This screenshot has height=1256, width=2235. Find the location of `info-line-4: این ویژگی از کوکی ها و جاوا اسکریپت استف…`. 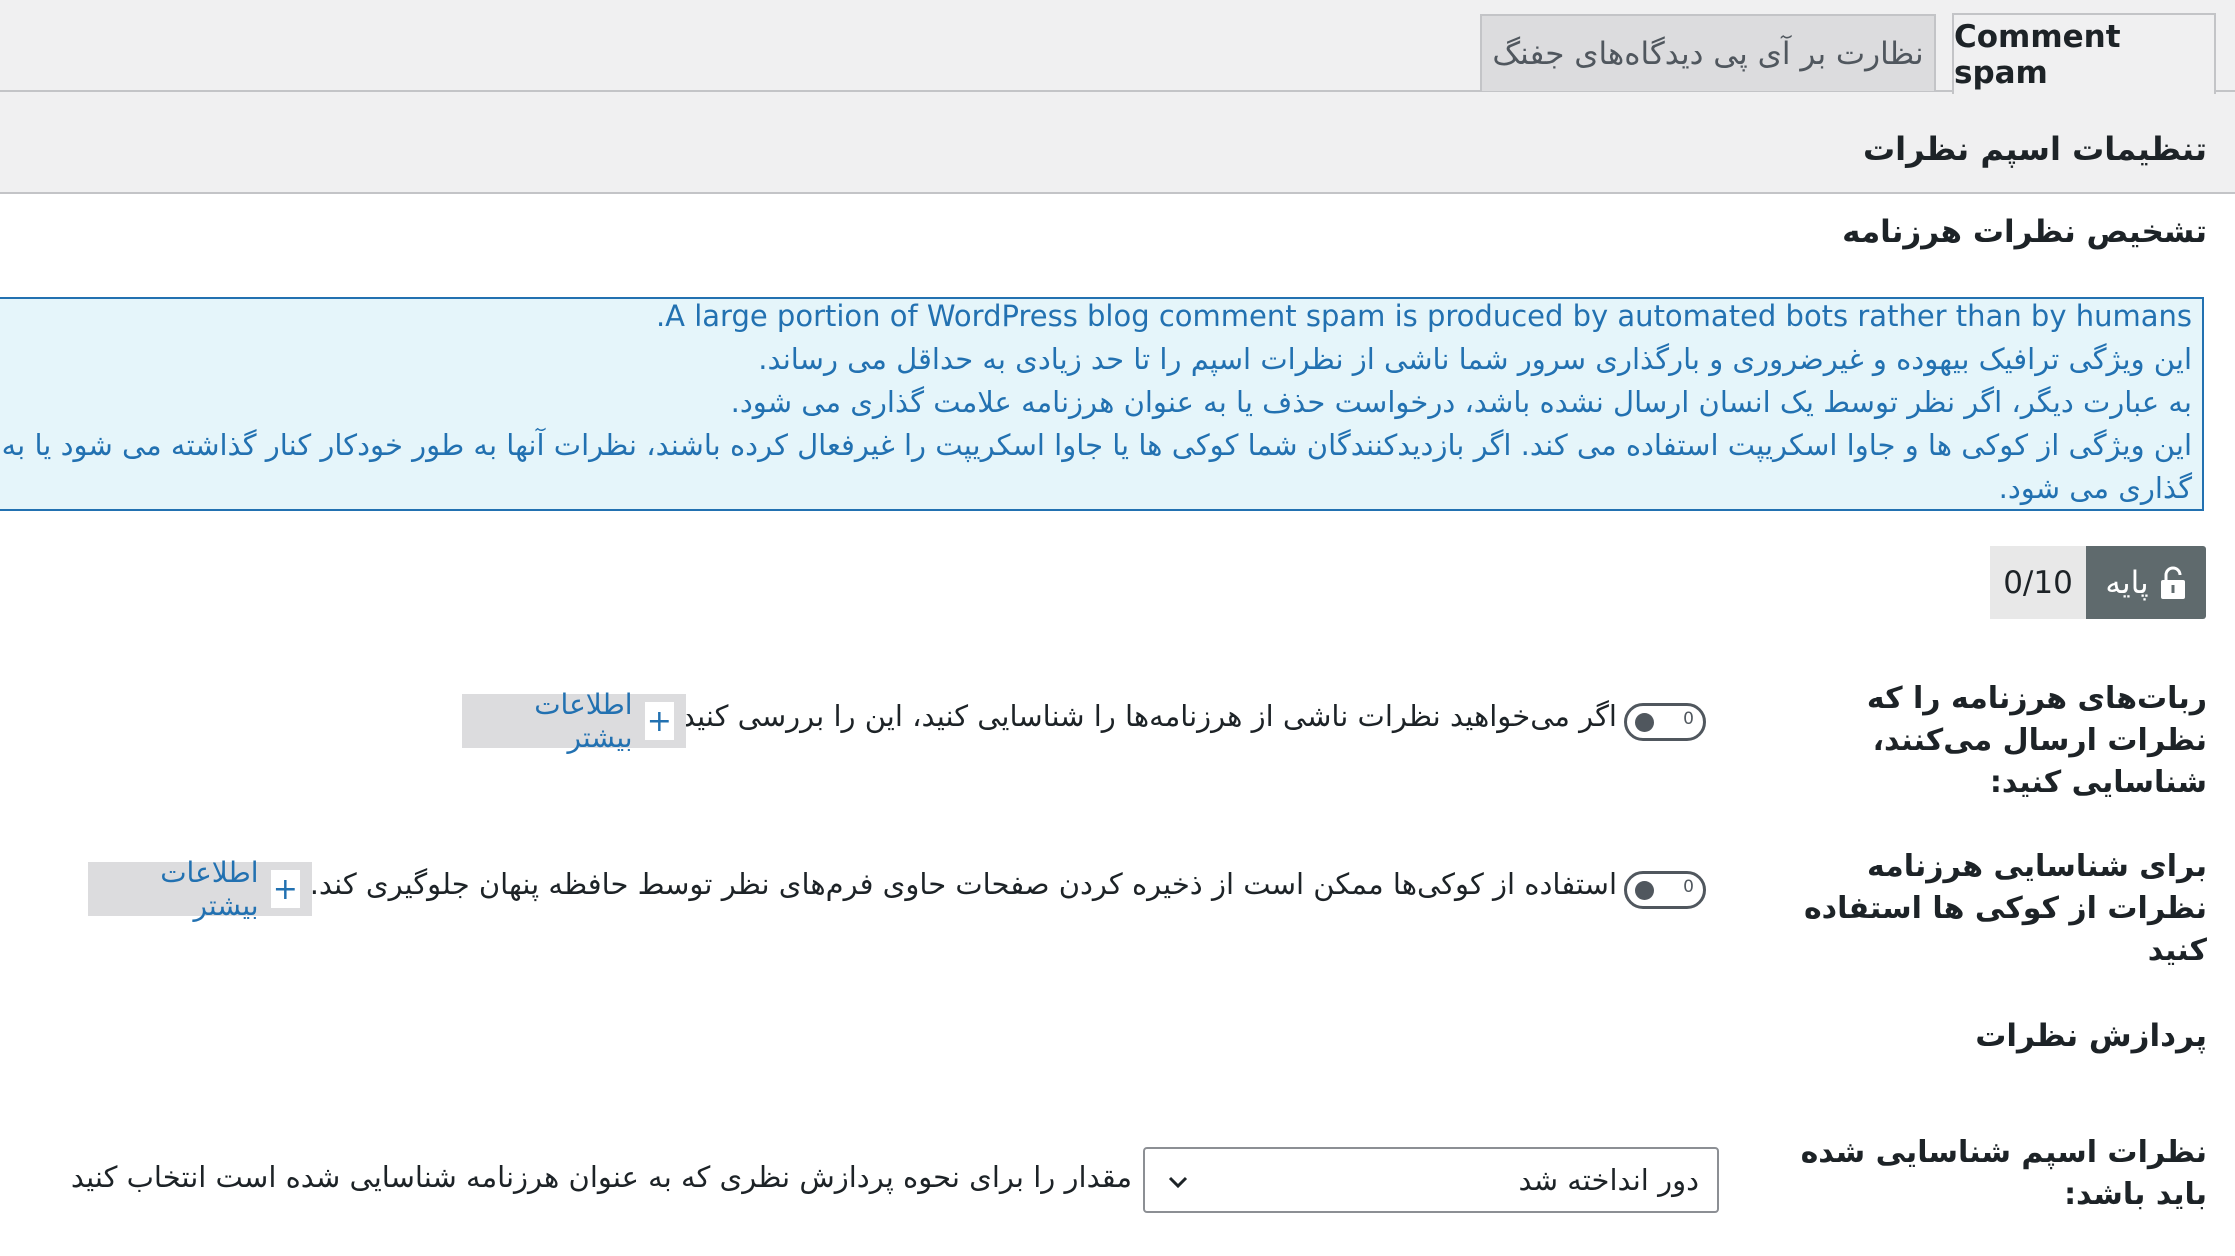

info-line-4: این ویژگی از کوکی ها و جاوا اسکریپت استف… is located at coordinates (1096, 445).